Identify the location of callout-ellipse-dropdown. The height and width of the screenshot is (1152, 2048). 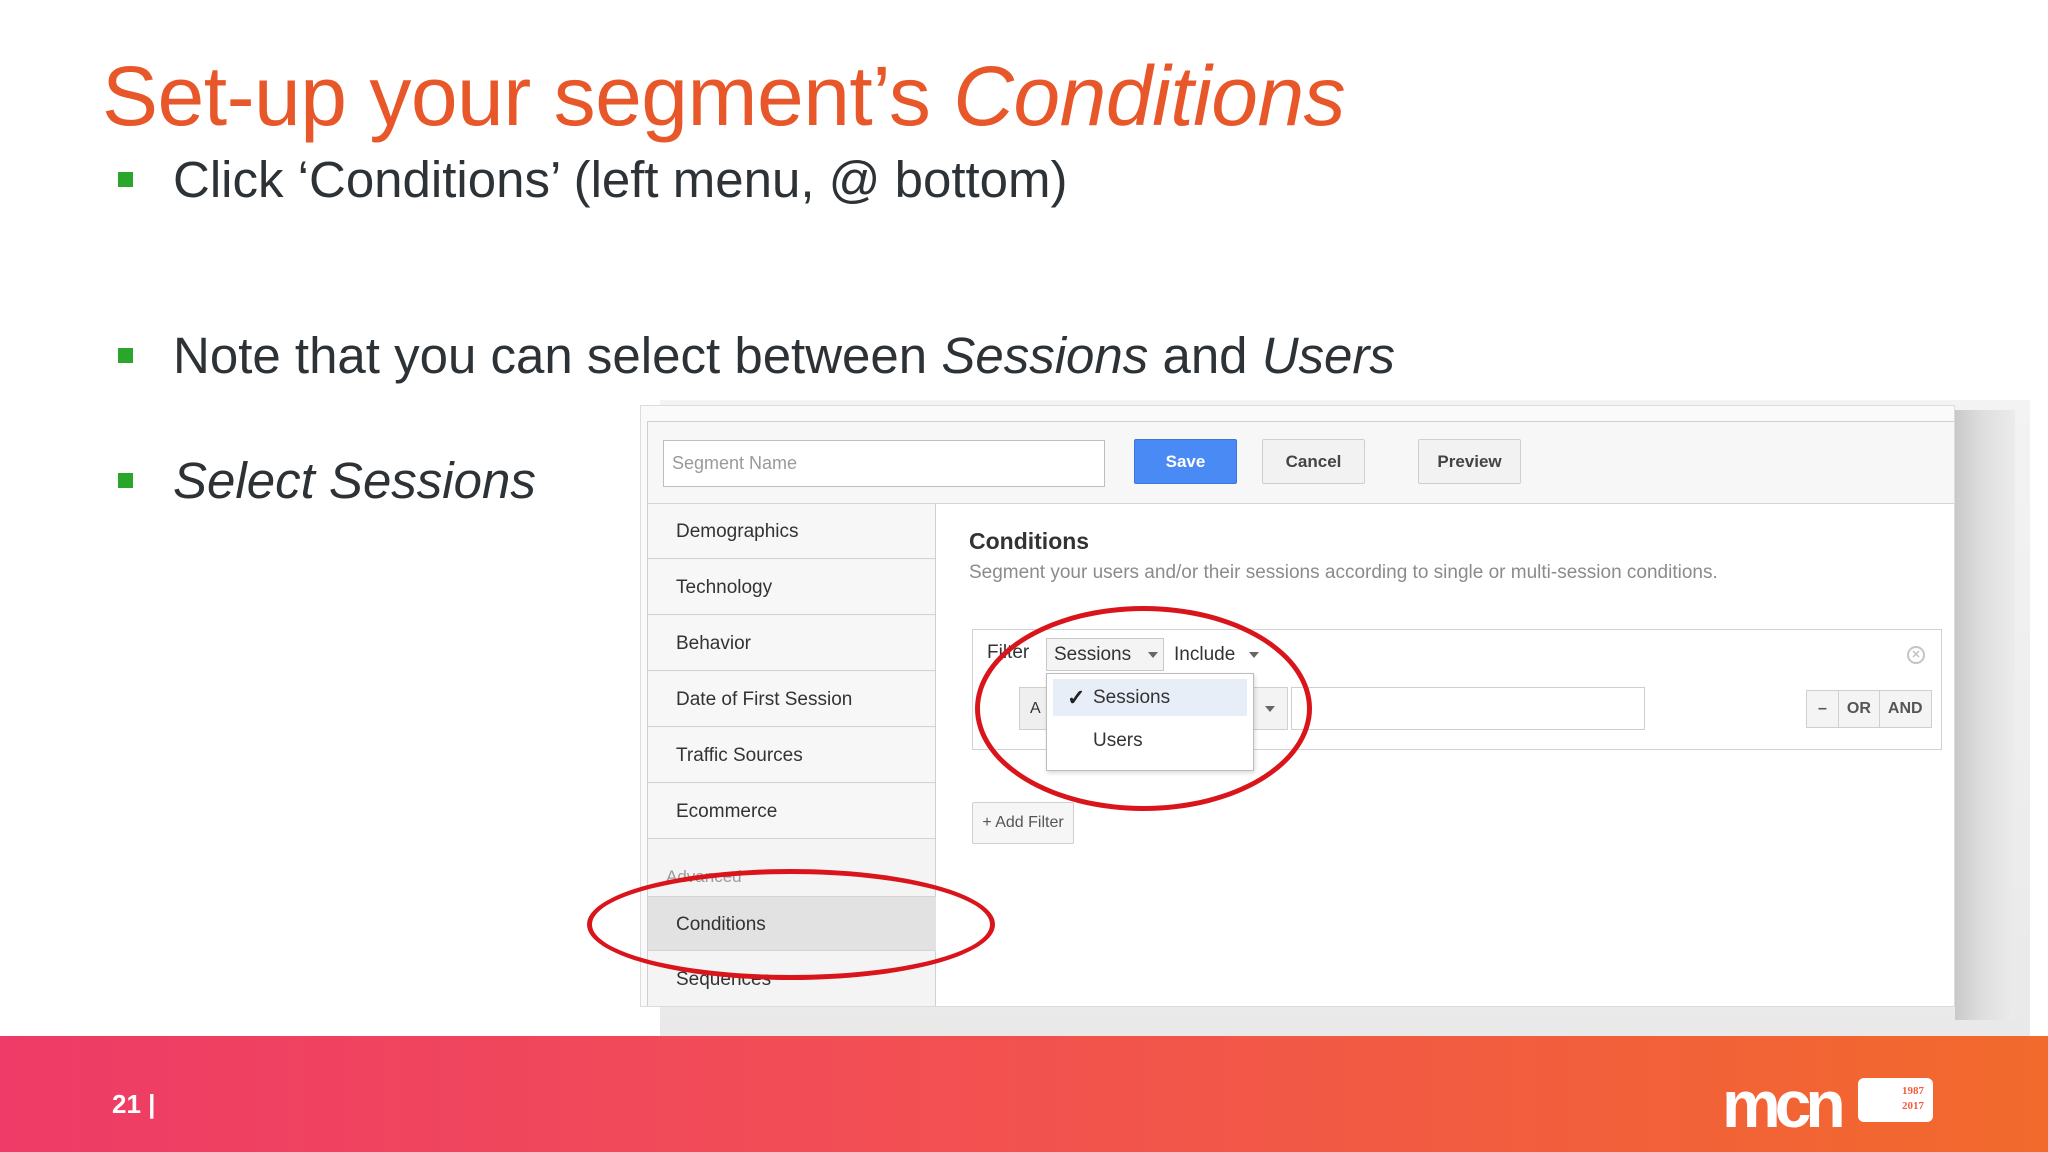
(1143, 708).